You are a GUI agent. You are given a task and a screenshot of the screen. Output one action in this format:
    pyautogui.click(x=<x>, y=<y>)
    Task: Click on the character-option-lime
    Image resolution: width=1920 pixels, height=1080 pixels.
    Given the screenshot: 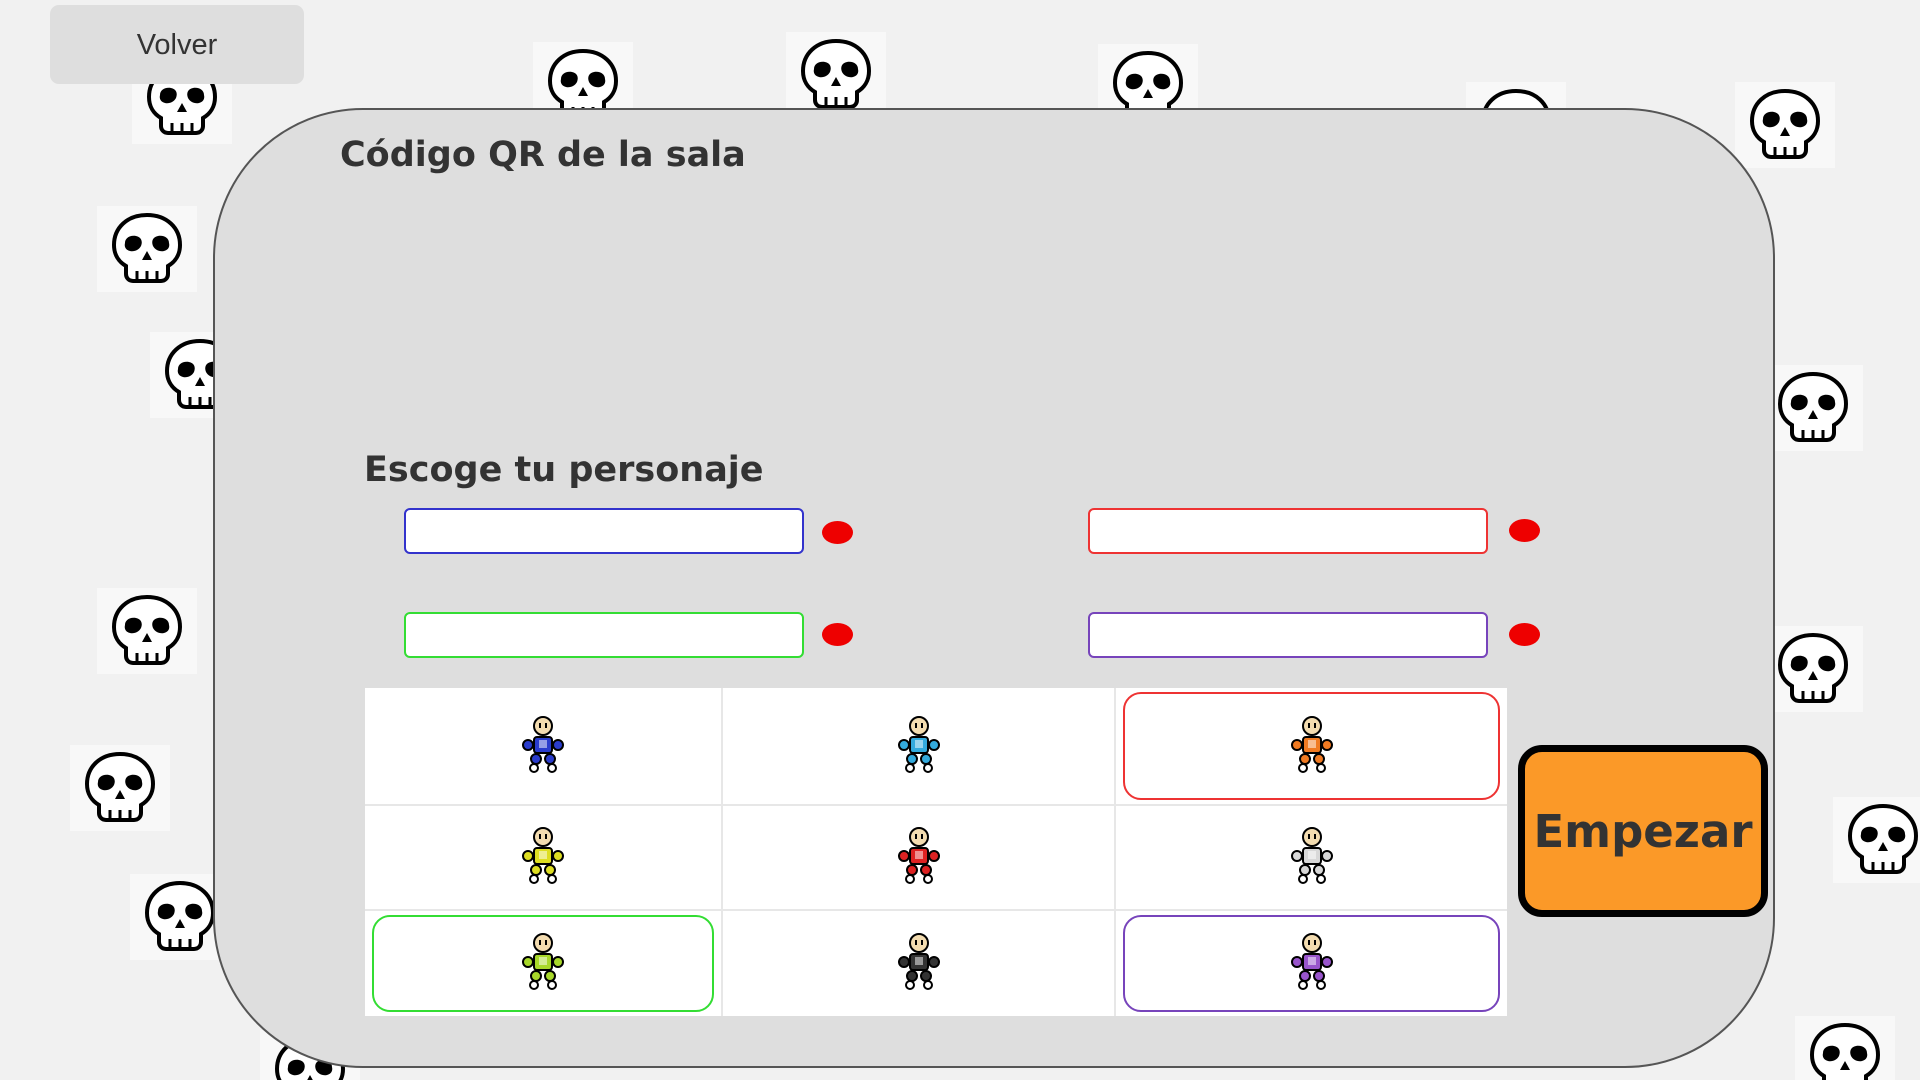 What is the action you would take?
    pyautogui.click(x=543, y=963)
    